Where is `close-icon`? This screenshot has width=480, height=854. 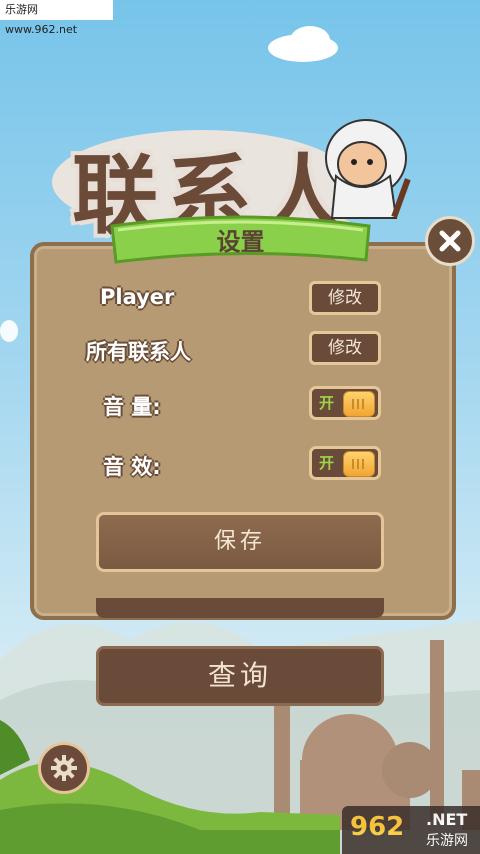
close-icon is located at coordinates (450, 241).